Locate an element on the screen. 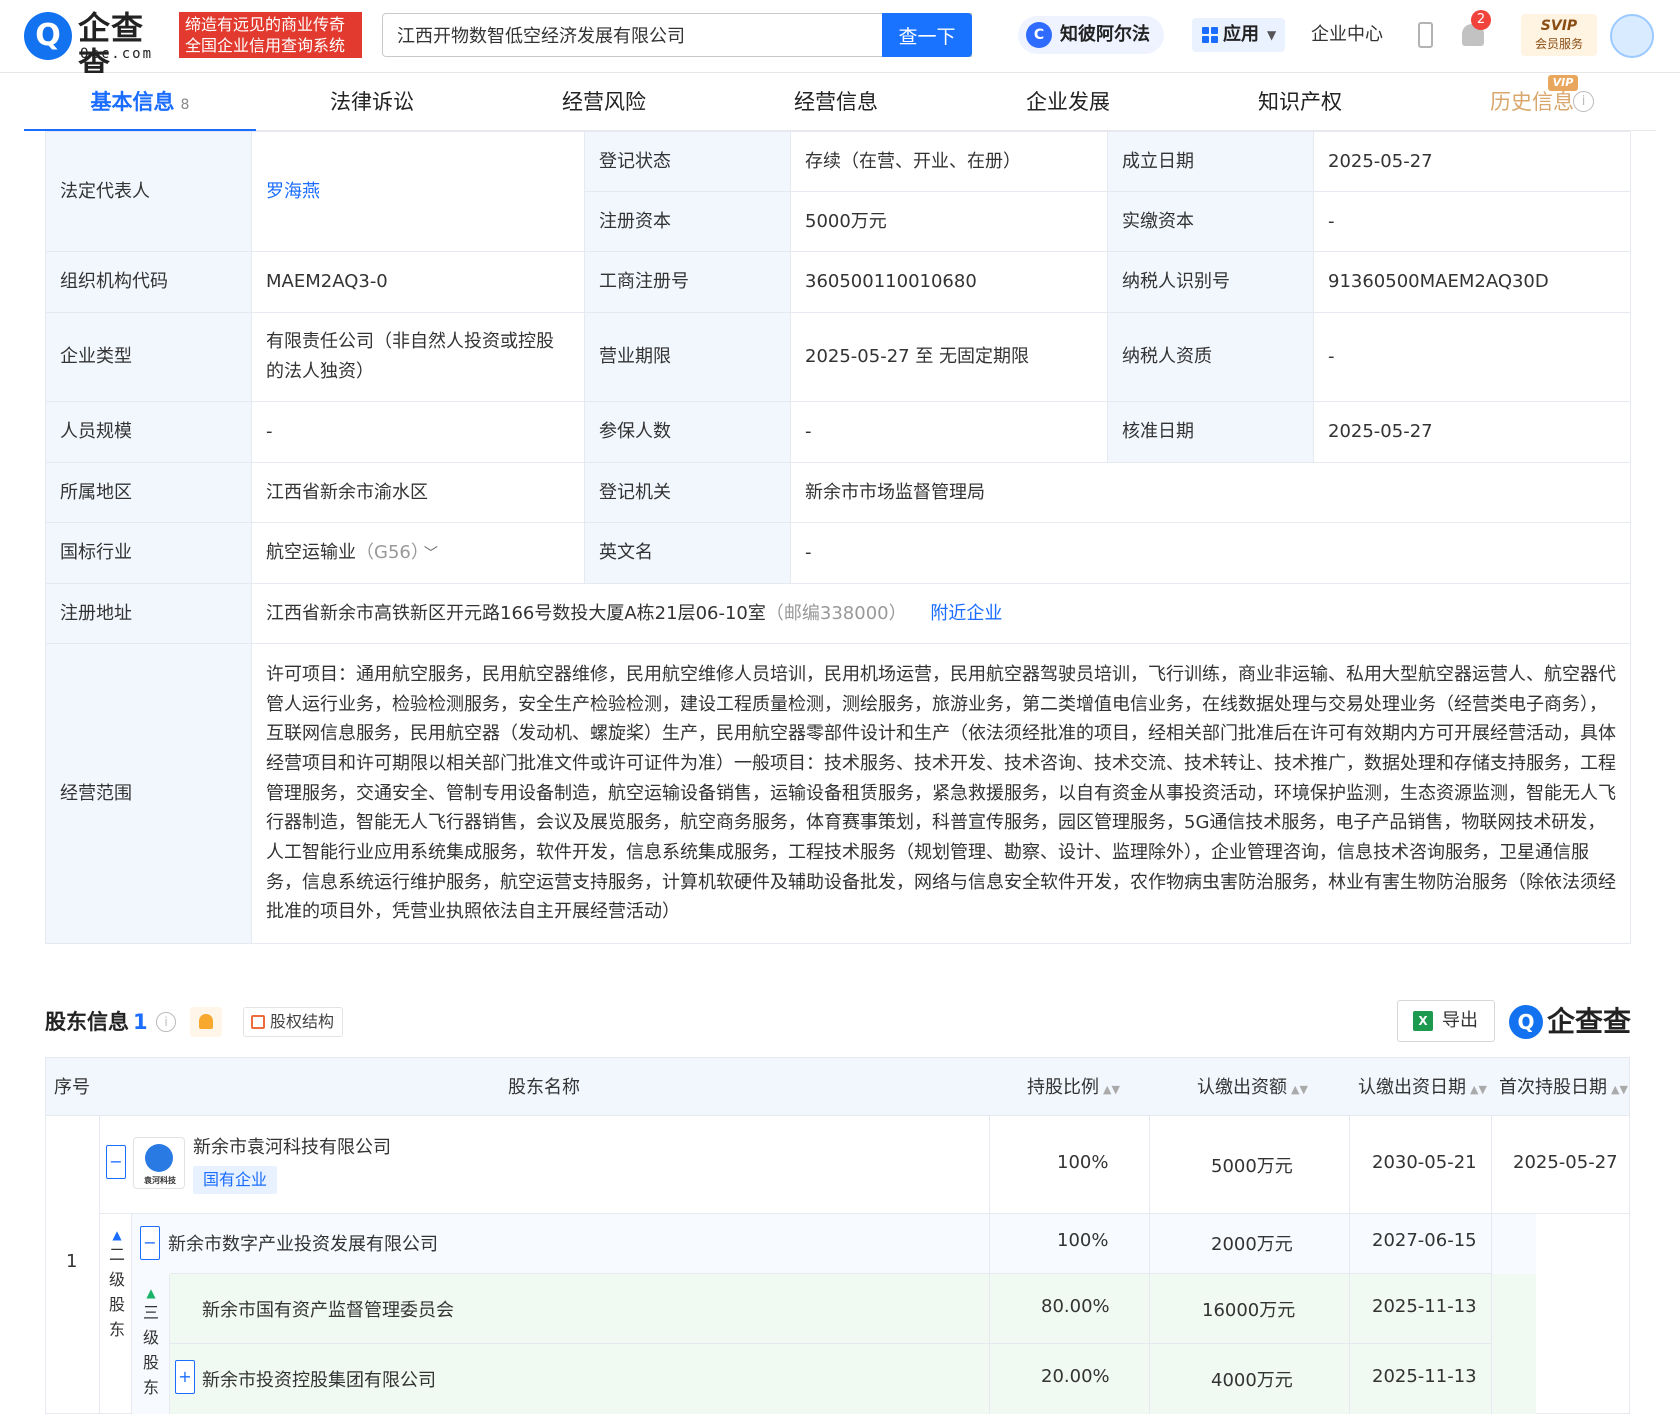  level3-amount: 16000万元 is located at coordinates (1249, 1310).